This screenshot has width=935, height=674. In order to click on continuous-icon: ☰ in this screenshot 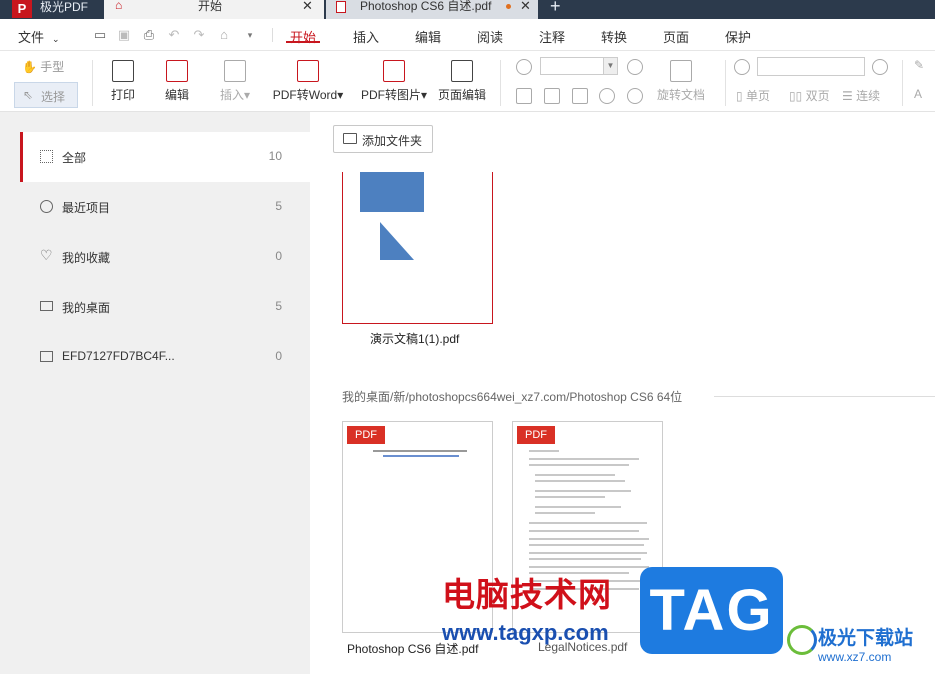, I will do `click(847, 96)`.